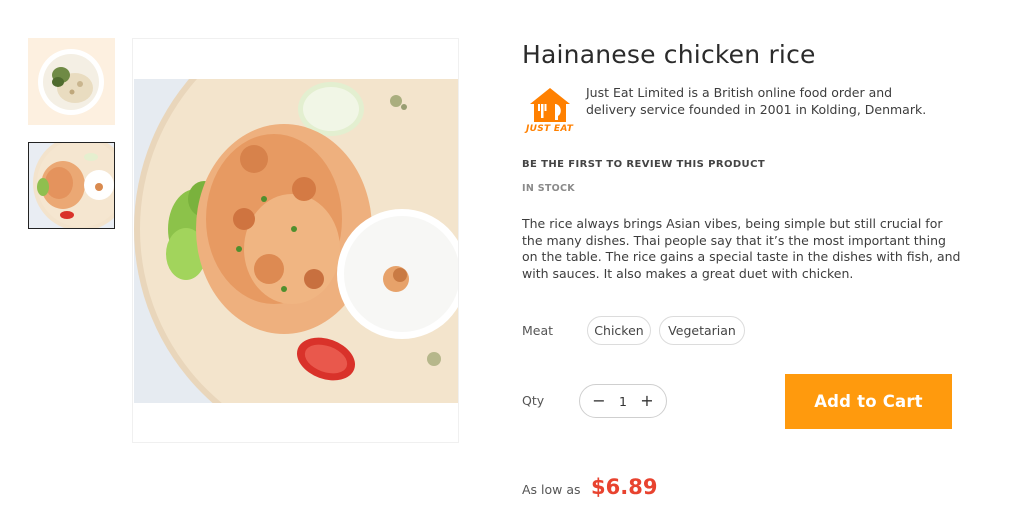  I want to click on thumbnail-2-image, so click(71, 185).